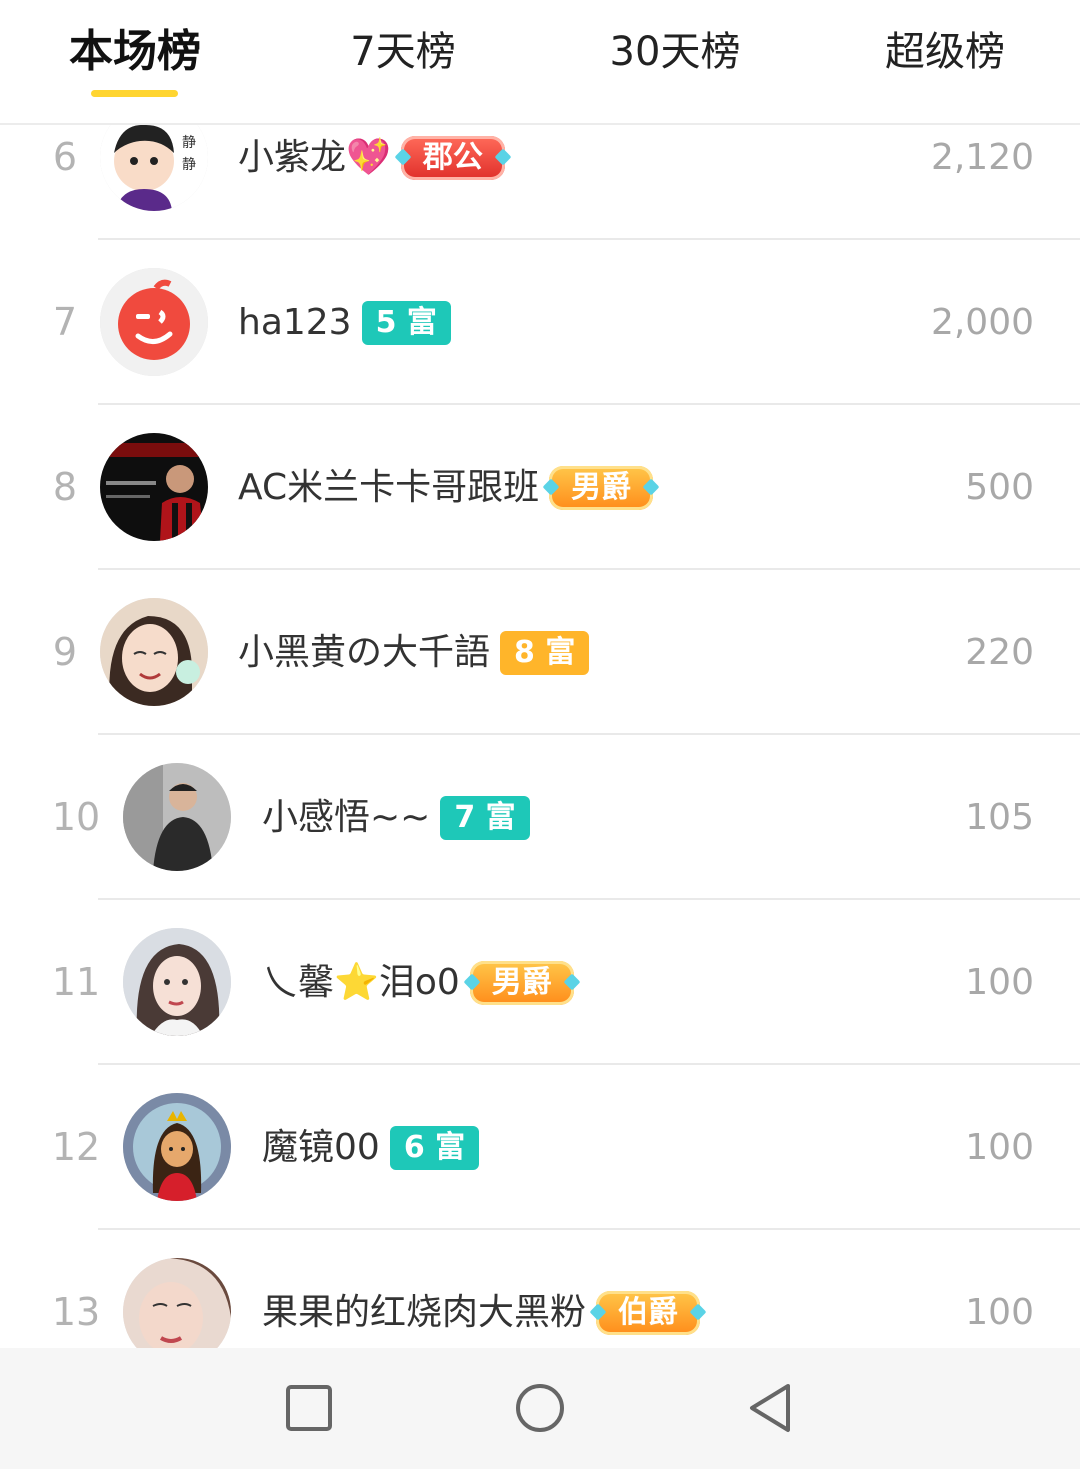 This screenshot has height=1469, width=1080. What do you see at coordinates (434, 1147) in the screenshot?
I see `wealth-level-badge: 6 富` at bounding box center [434, 1147].